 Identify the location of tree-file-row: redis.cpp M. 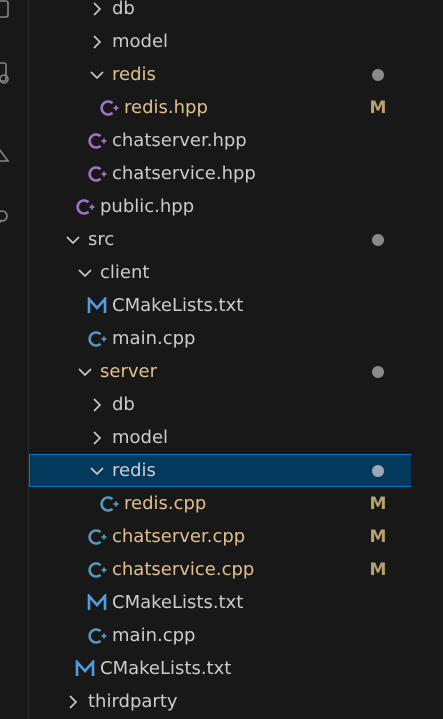
(220, 503).